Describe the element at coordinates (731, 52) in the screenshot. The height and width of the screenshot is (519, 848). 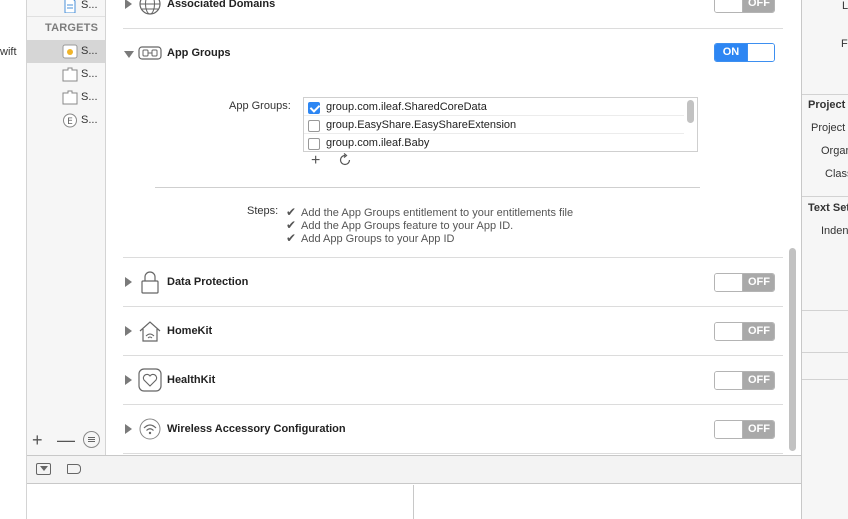
I see `toggle-state: ON` at that location.